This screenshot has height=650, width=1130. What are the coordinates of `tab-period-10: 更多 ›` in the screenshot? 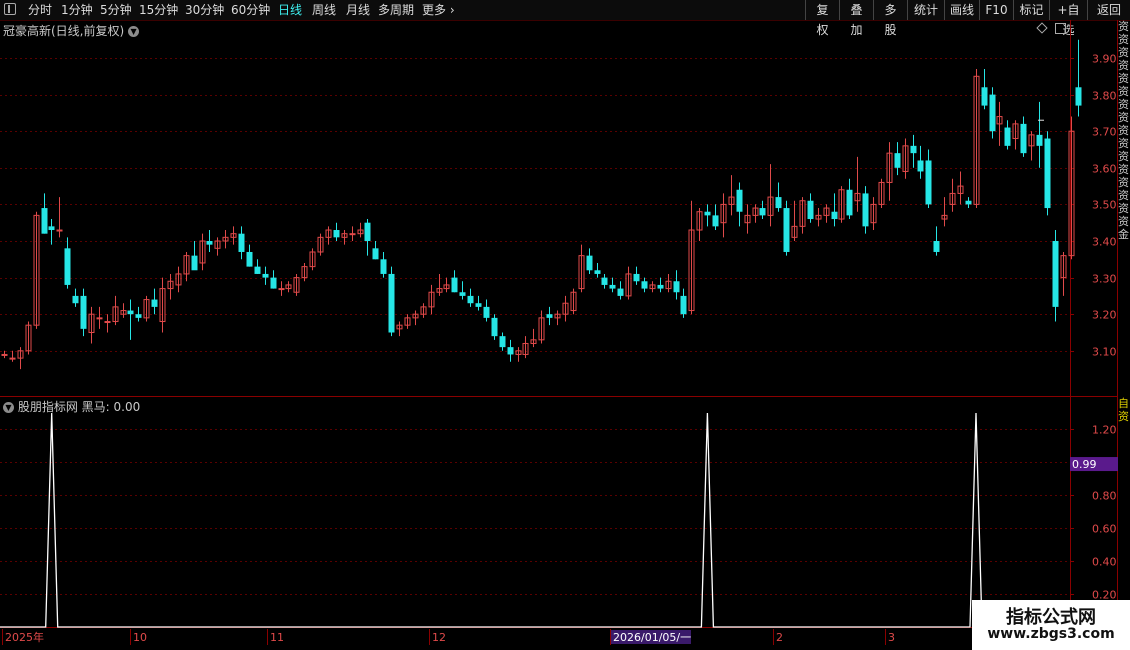 It's located at (438, 10).